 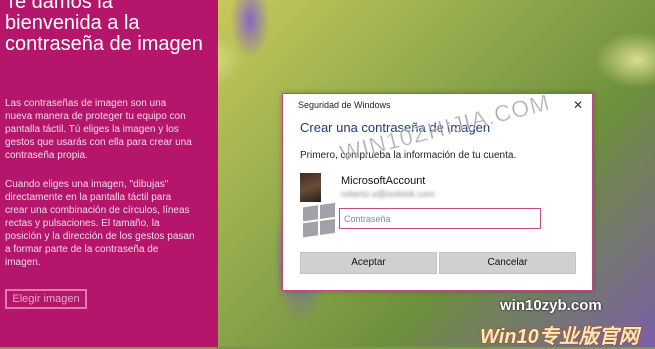 I want to click on password-field, so click(x=440, y=218).